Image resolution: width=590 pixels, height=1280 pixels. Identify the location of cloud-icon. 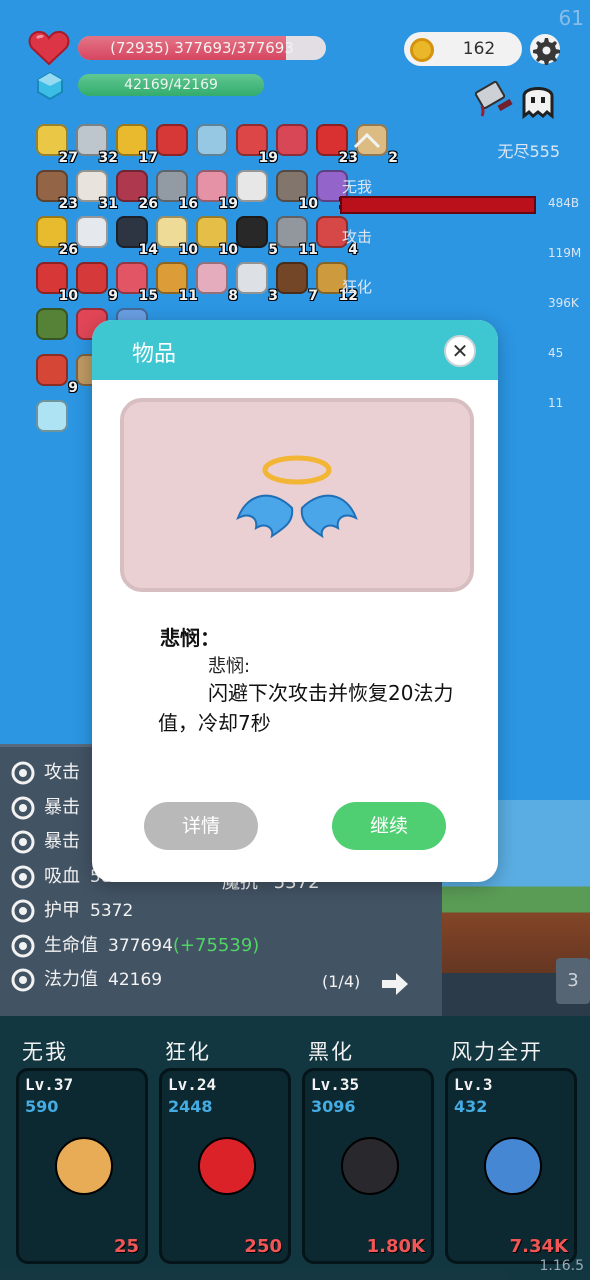
(252, 278).